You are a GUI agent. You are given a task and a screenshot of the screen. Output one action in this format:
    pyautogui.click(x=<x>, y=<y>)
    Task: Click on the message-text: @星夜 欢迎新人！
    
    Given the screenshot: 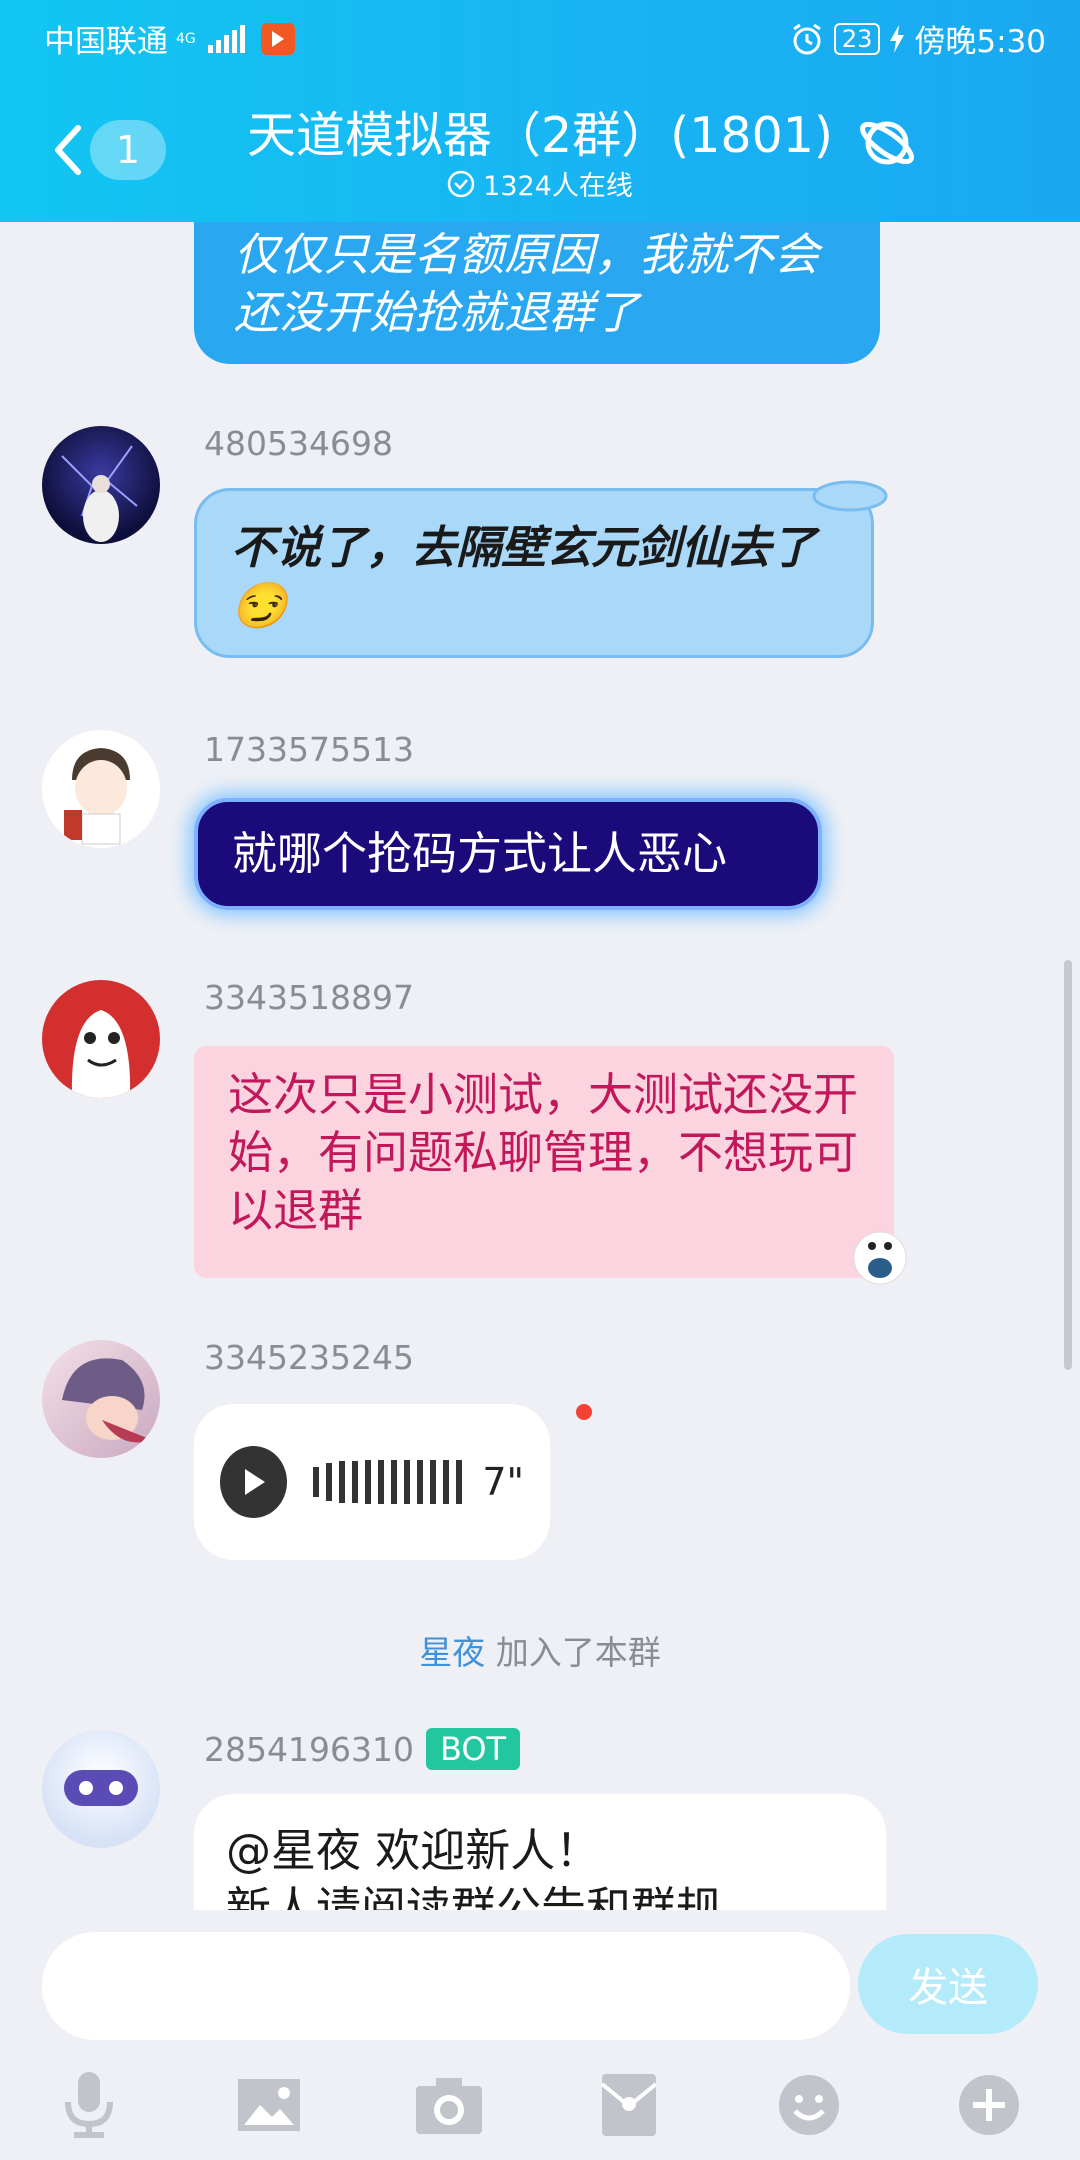 What is the action you would take?
    pyautogui.click(x=413, y=1850)
    